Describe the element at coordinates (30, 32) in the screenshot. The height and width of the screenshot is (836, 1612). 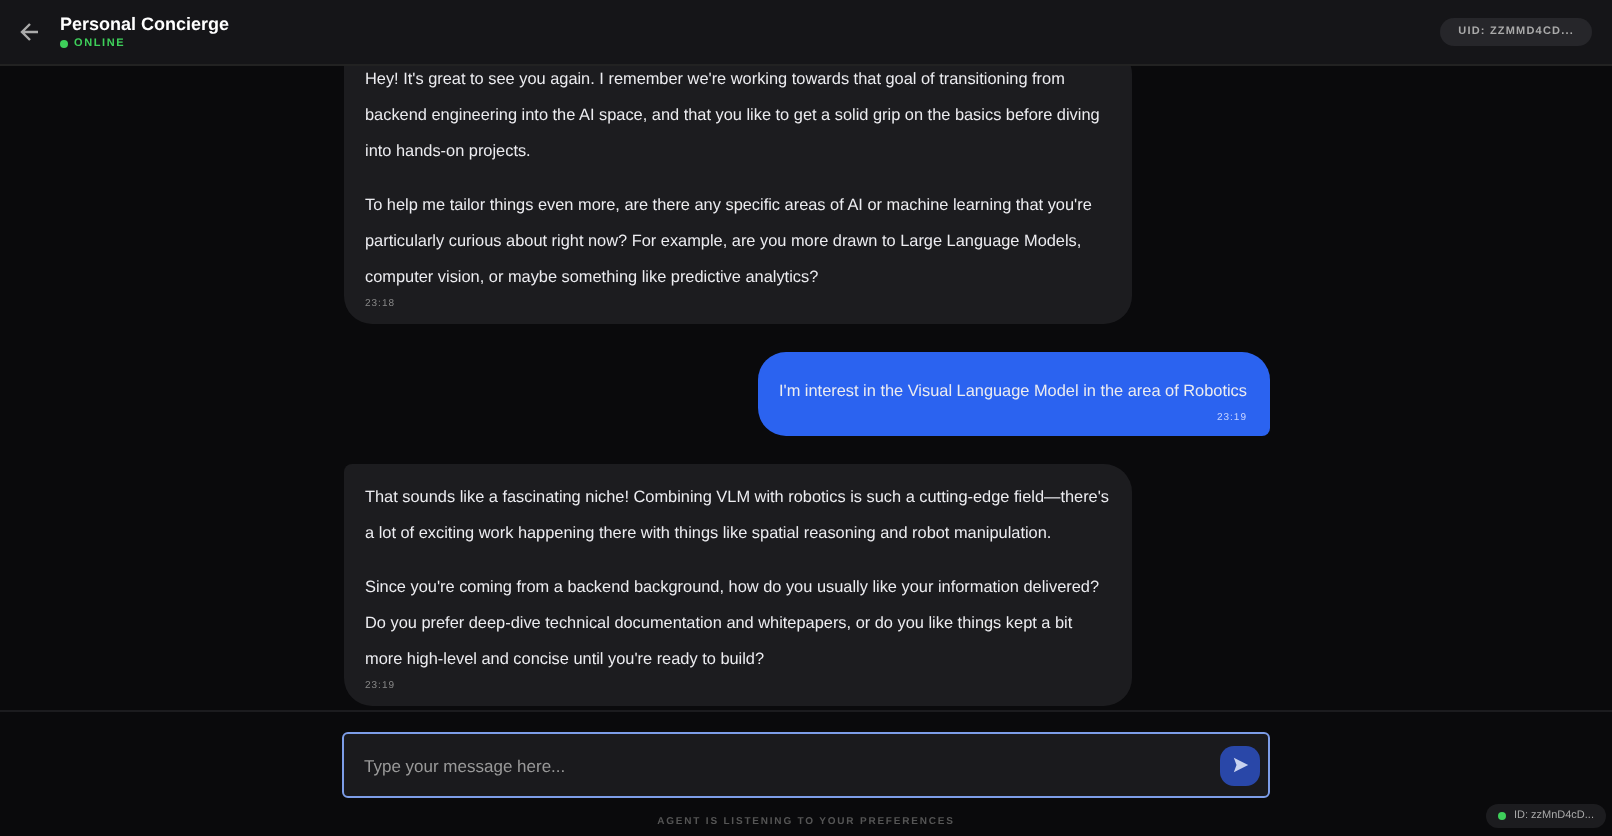
I see `back-icon` at that location.